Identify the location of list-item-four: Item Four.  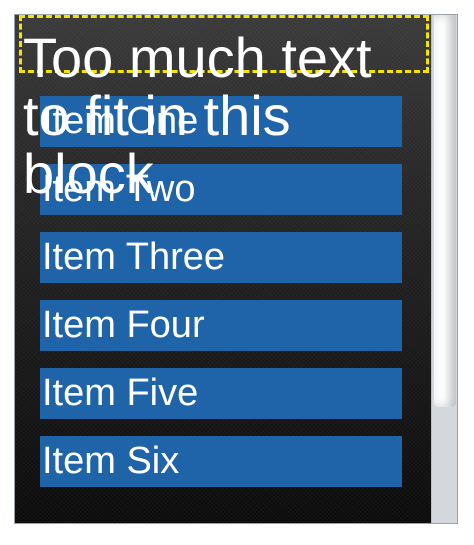
(221, 325).